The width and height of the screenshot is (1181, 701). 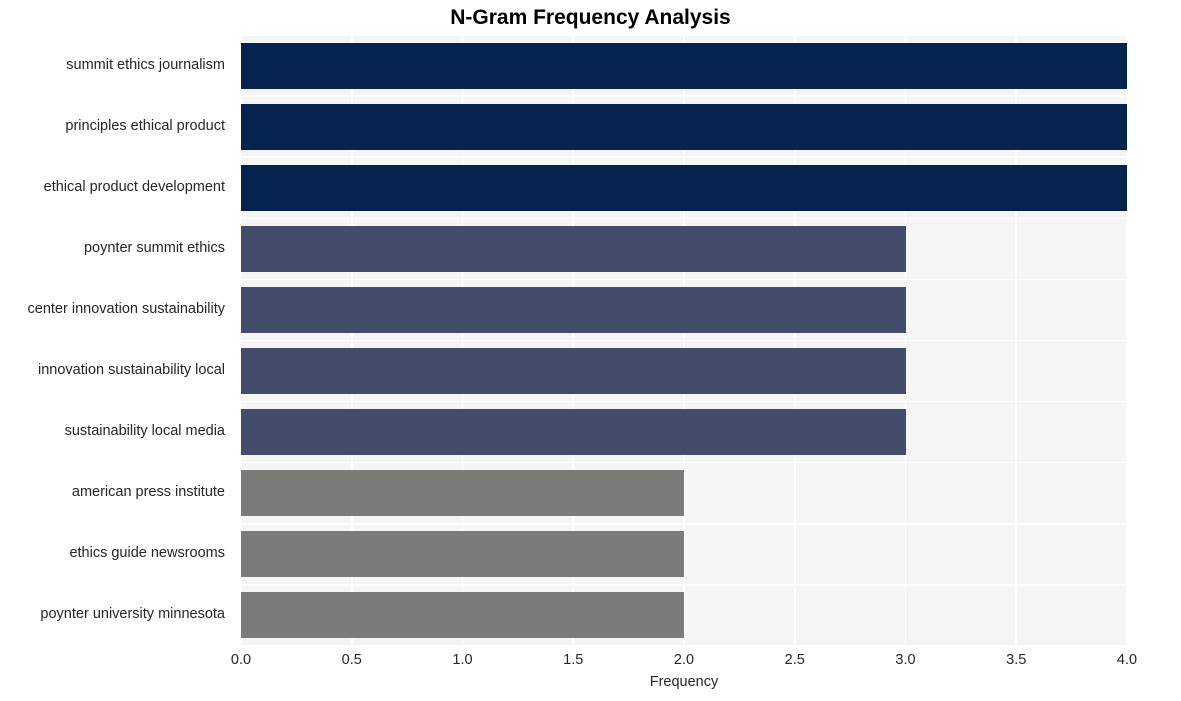 What do you see at coordinates (684, 660) in the screenshot?
I see `x-axis-tick-label: 2.0` at bounding box center [684, 660].